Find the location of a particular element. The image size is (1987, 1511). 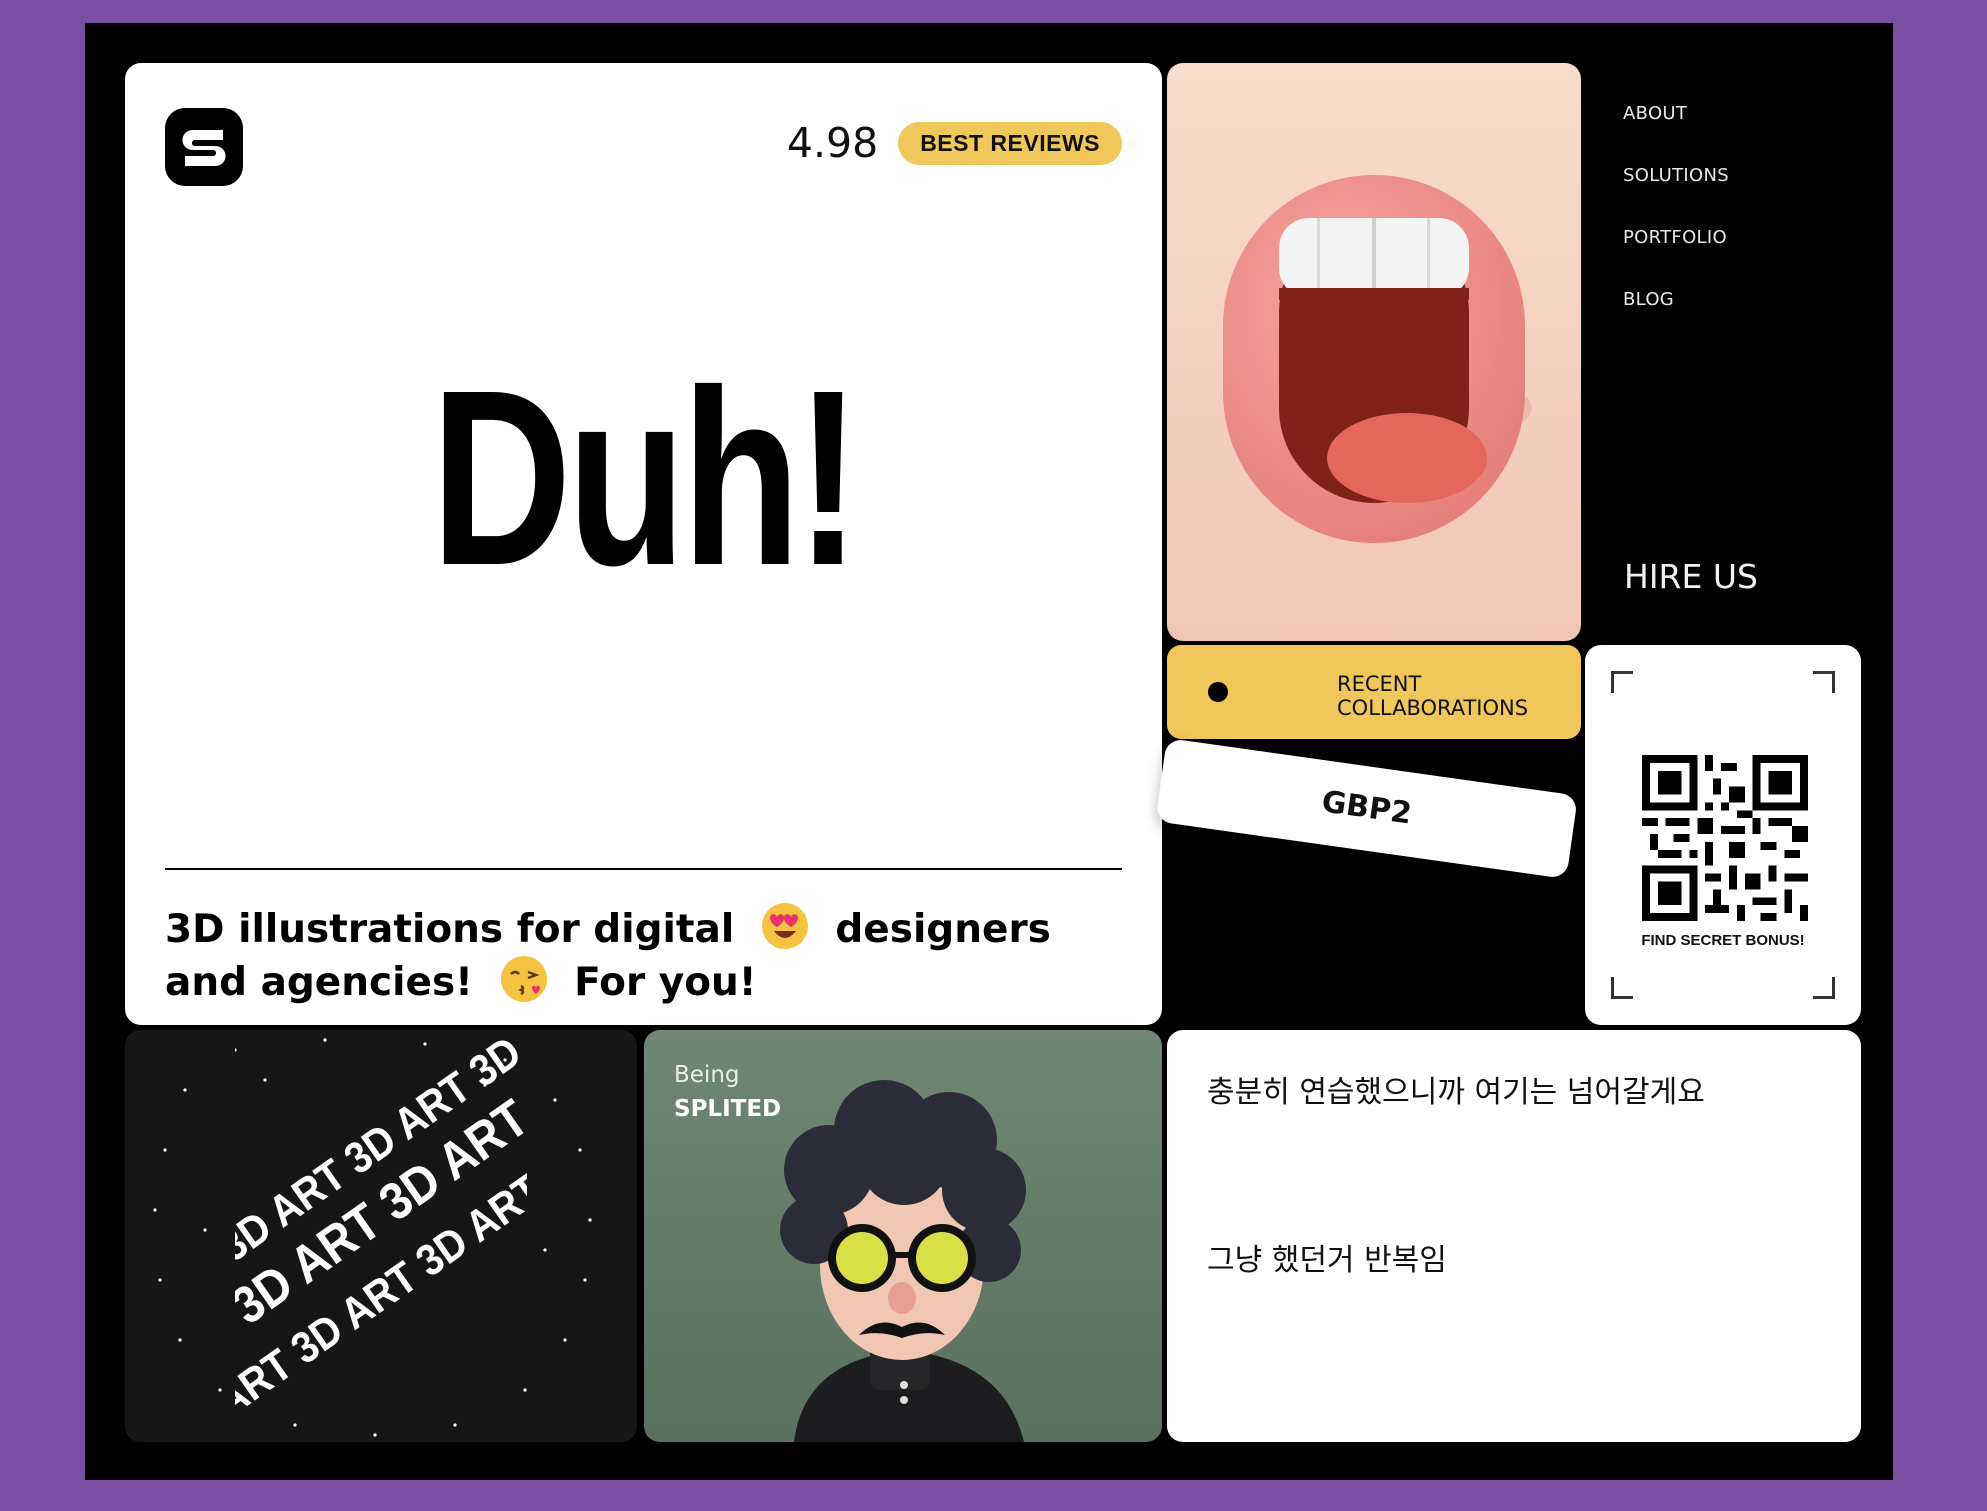

qr-card: FIND SECRET BONUS! is located at coordinates (1723, 835).